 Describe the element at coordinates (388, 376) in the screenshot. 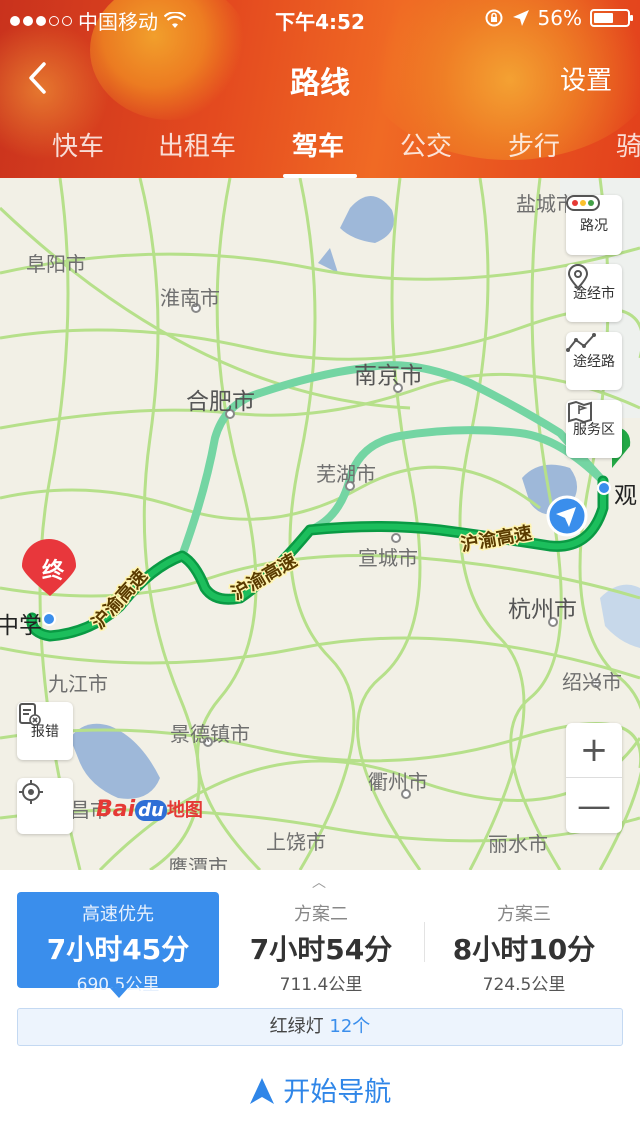

I see `city-label: 南京市` at that location.